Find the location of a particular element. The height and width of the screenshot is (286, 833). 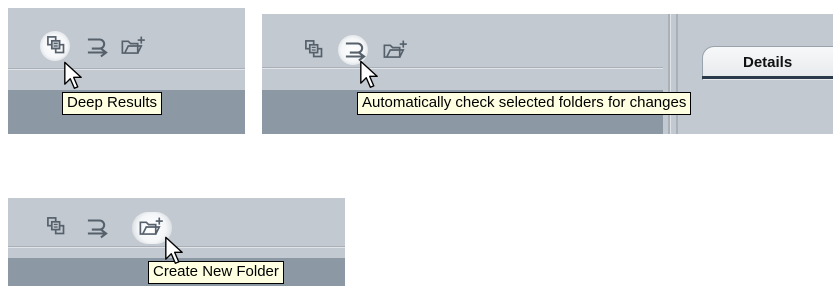

toolbar-panel-deep-results: Deep Results is located at coordinates (126, 71).